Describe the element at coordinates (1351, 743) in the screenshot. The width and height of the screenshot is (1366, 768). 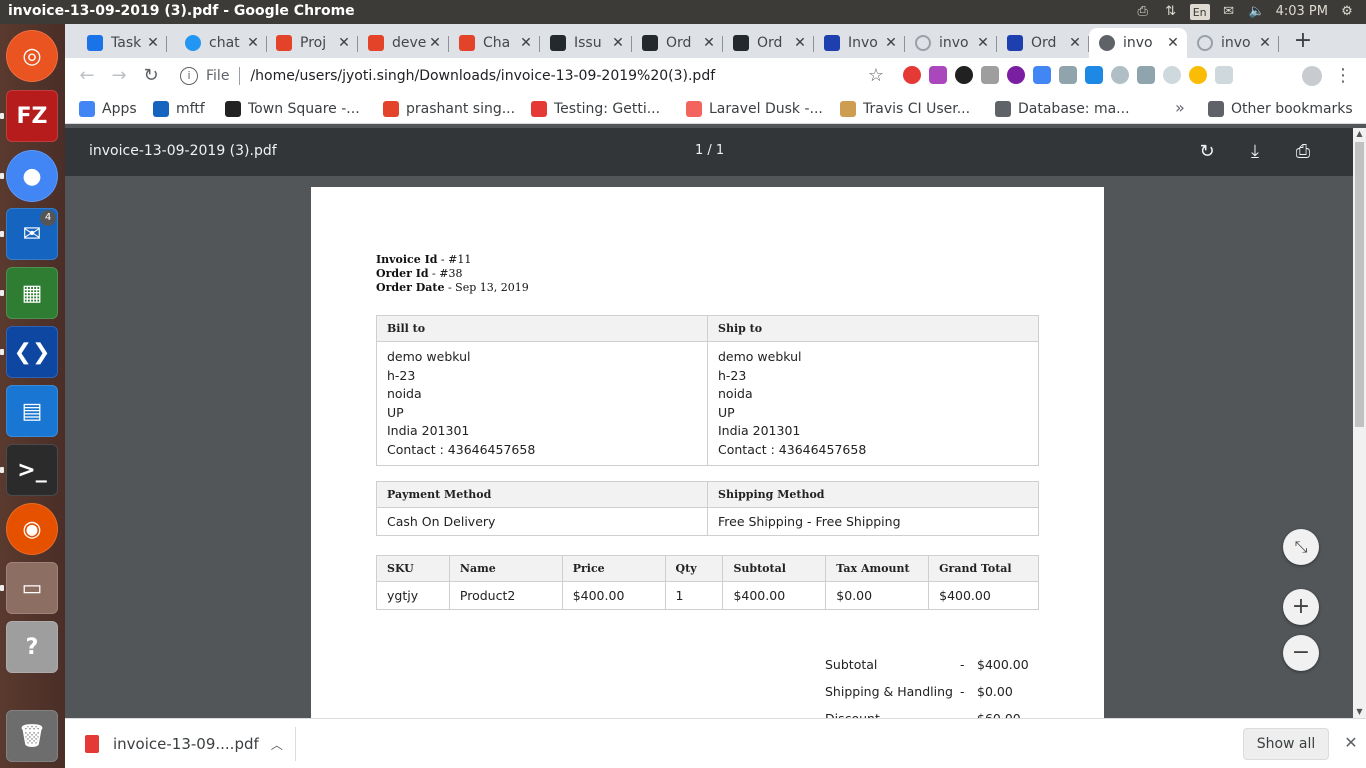
I see `close-icon: ✕` at that location.